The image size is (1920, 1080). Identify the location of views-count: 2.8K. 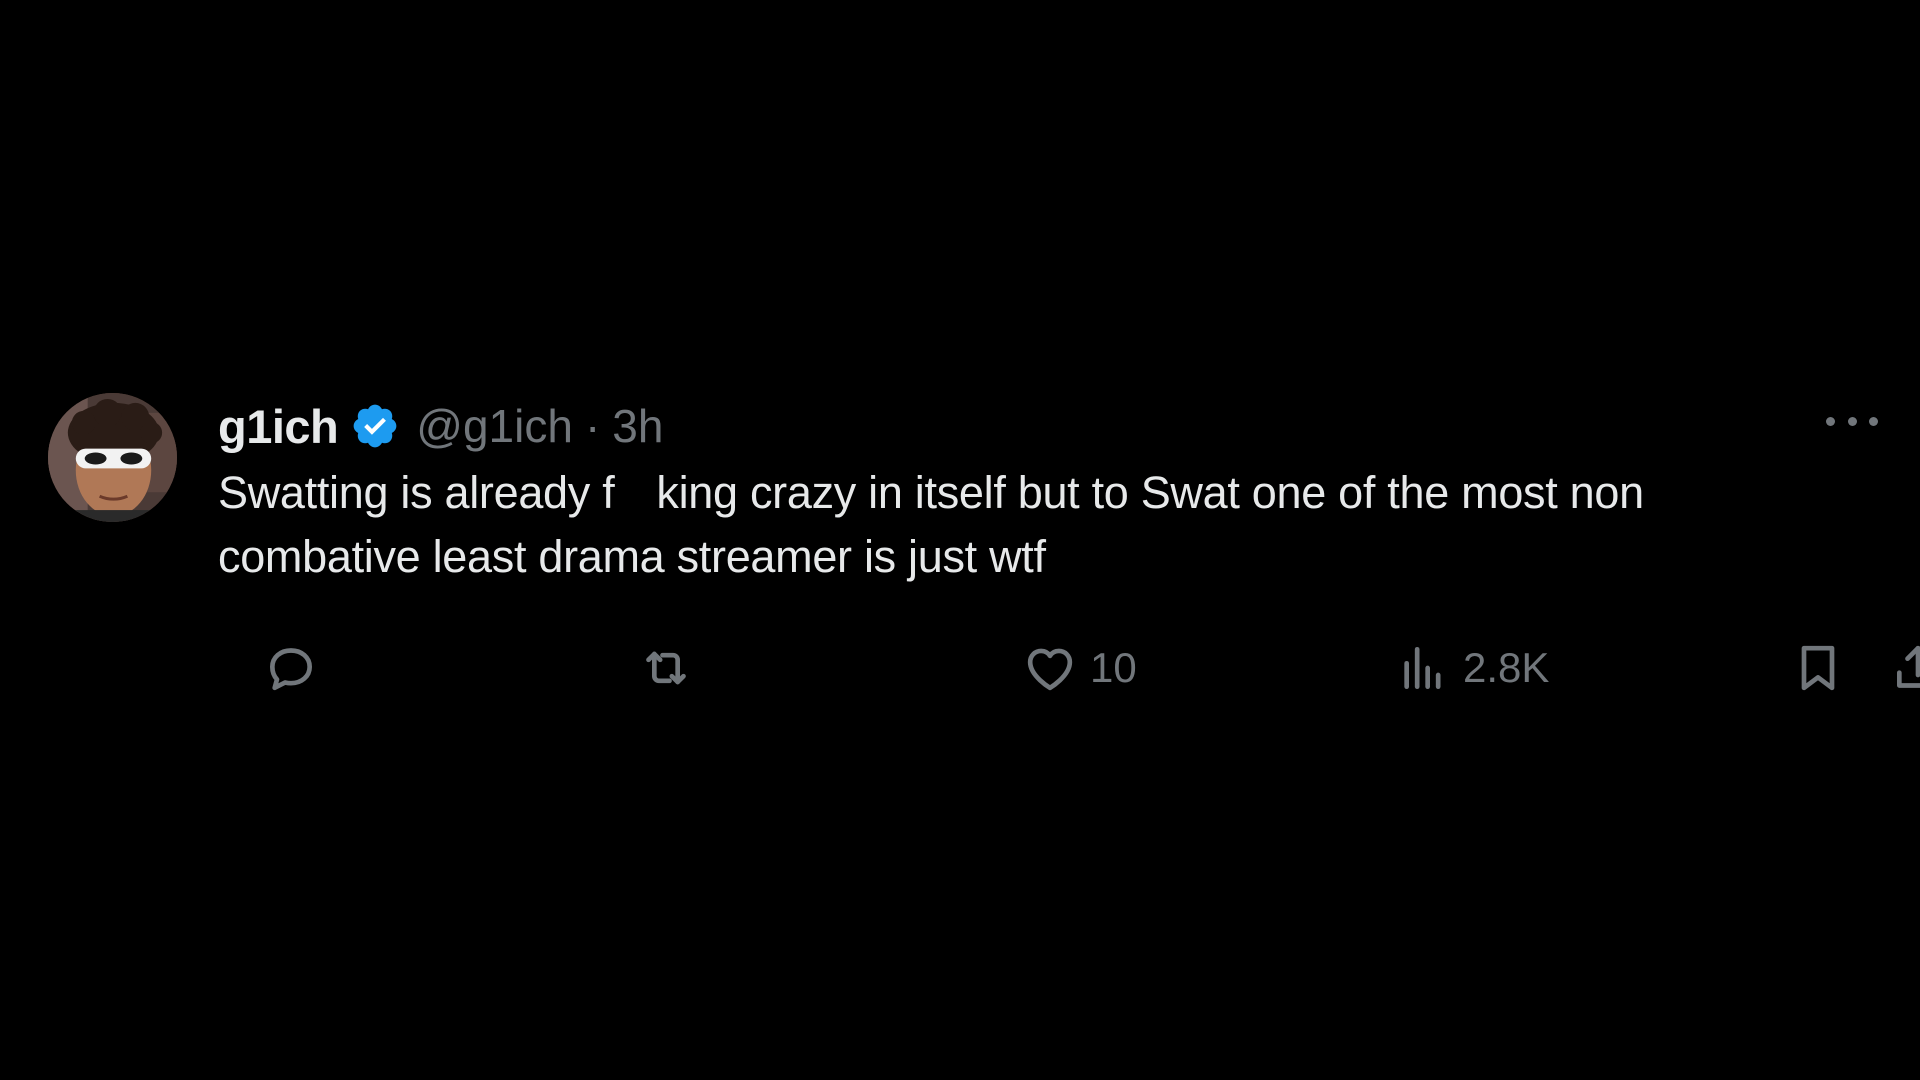
(1506, 667).